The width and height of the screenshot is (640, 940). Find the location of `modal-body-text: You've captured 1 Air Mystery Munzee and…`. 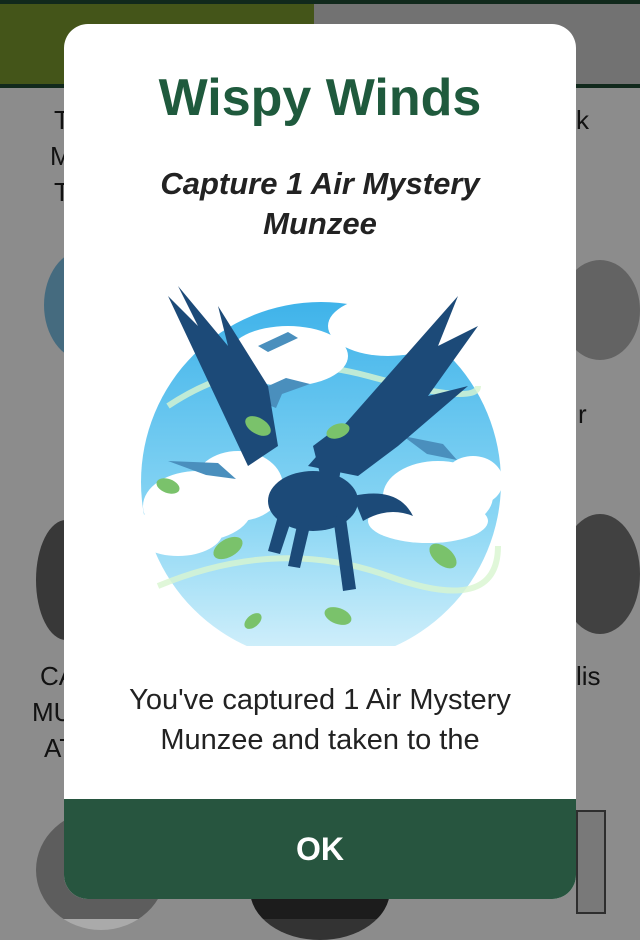

modal-body-text: You've captured 1 Air Mystery Munzee and… is located at coordinates (320, 720).